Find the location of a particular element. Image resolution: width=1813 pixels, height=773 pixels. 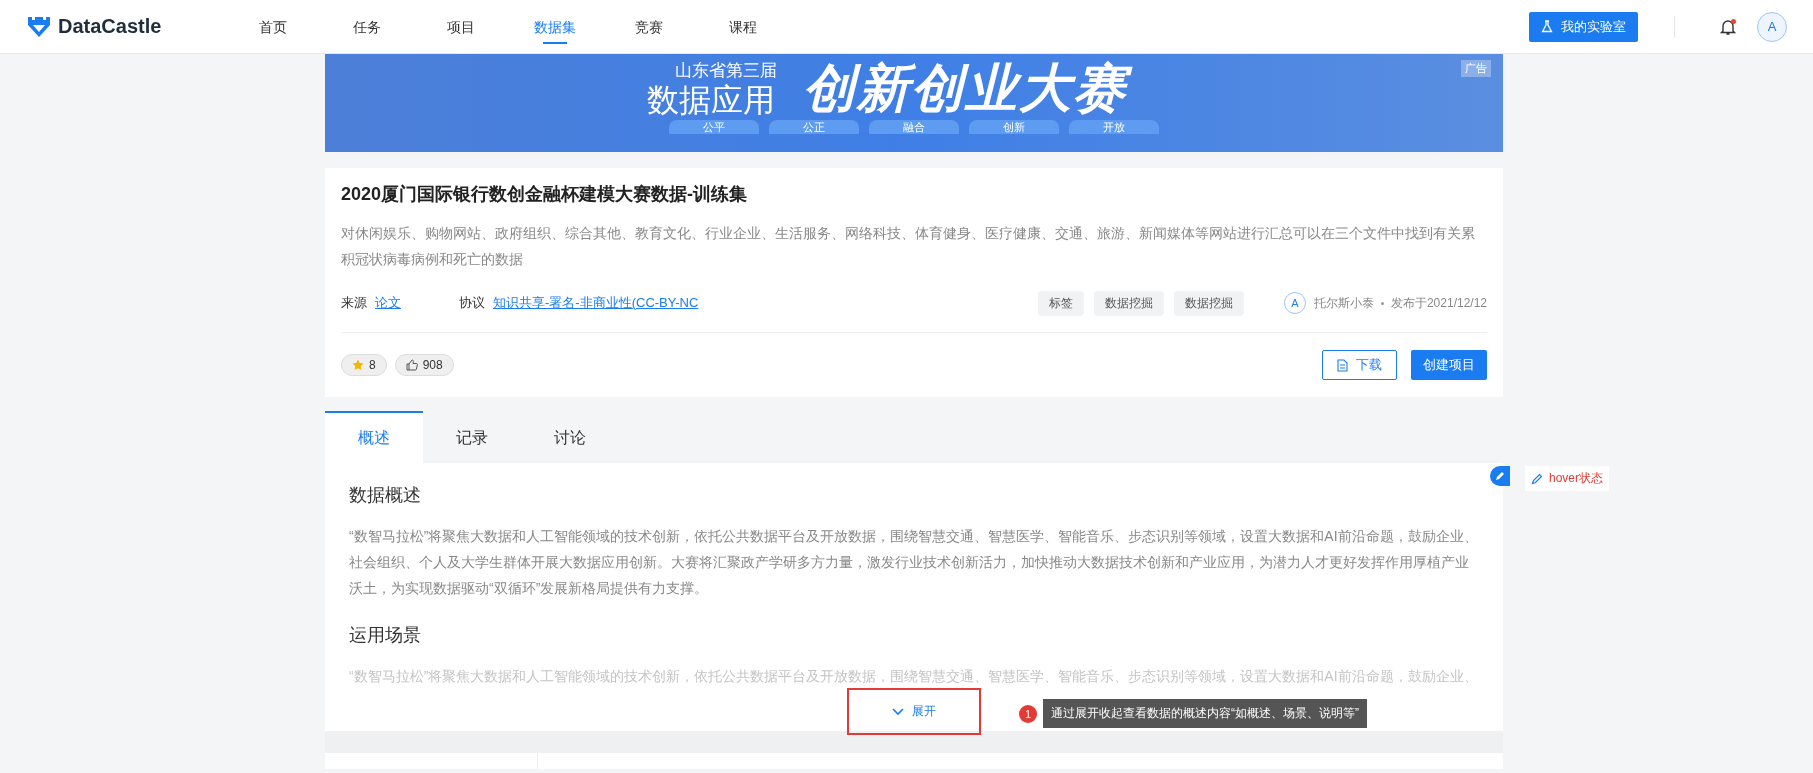

banner-title: 数据应用 is located at coordinates (711, 100).